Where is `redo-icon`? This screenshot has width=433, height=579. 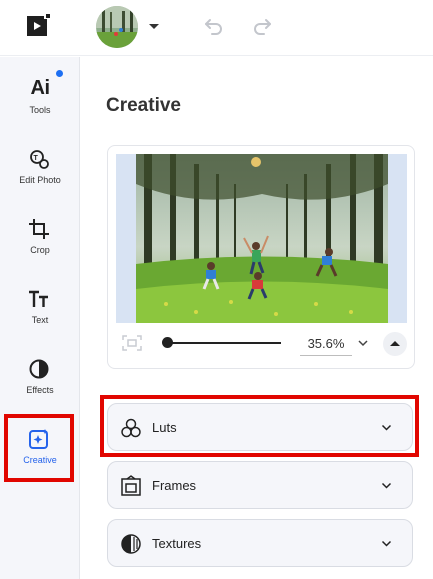
redo-icon is located at coordinates (262, 26).